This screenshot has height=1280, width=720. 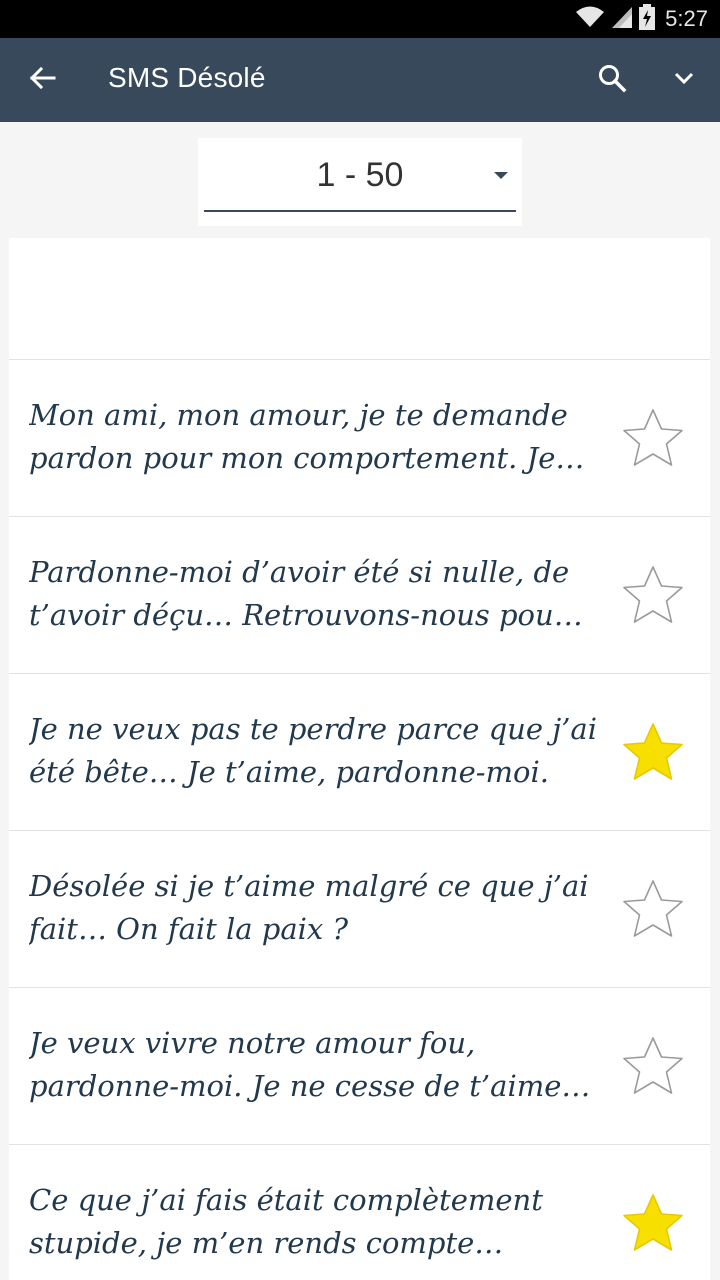 I want to click on range-selector-container: 1 - 50, so click(x=360, y=182).